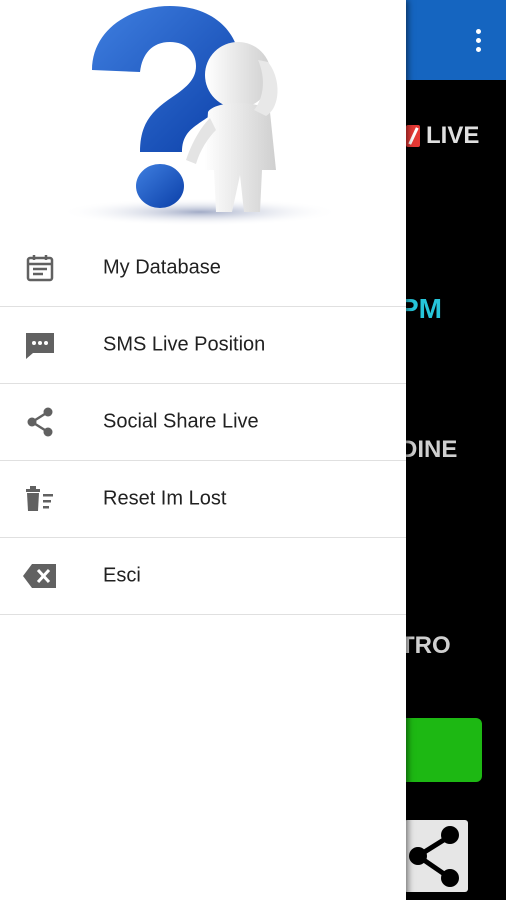 The width and height of the screenshot is (506, 900). Describe the element at coordinates (40, 576) in the screenshot. I see `backspace-icon` at that location.